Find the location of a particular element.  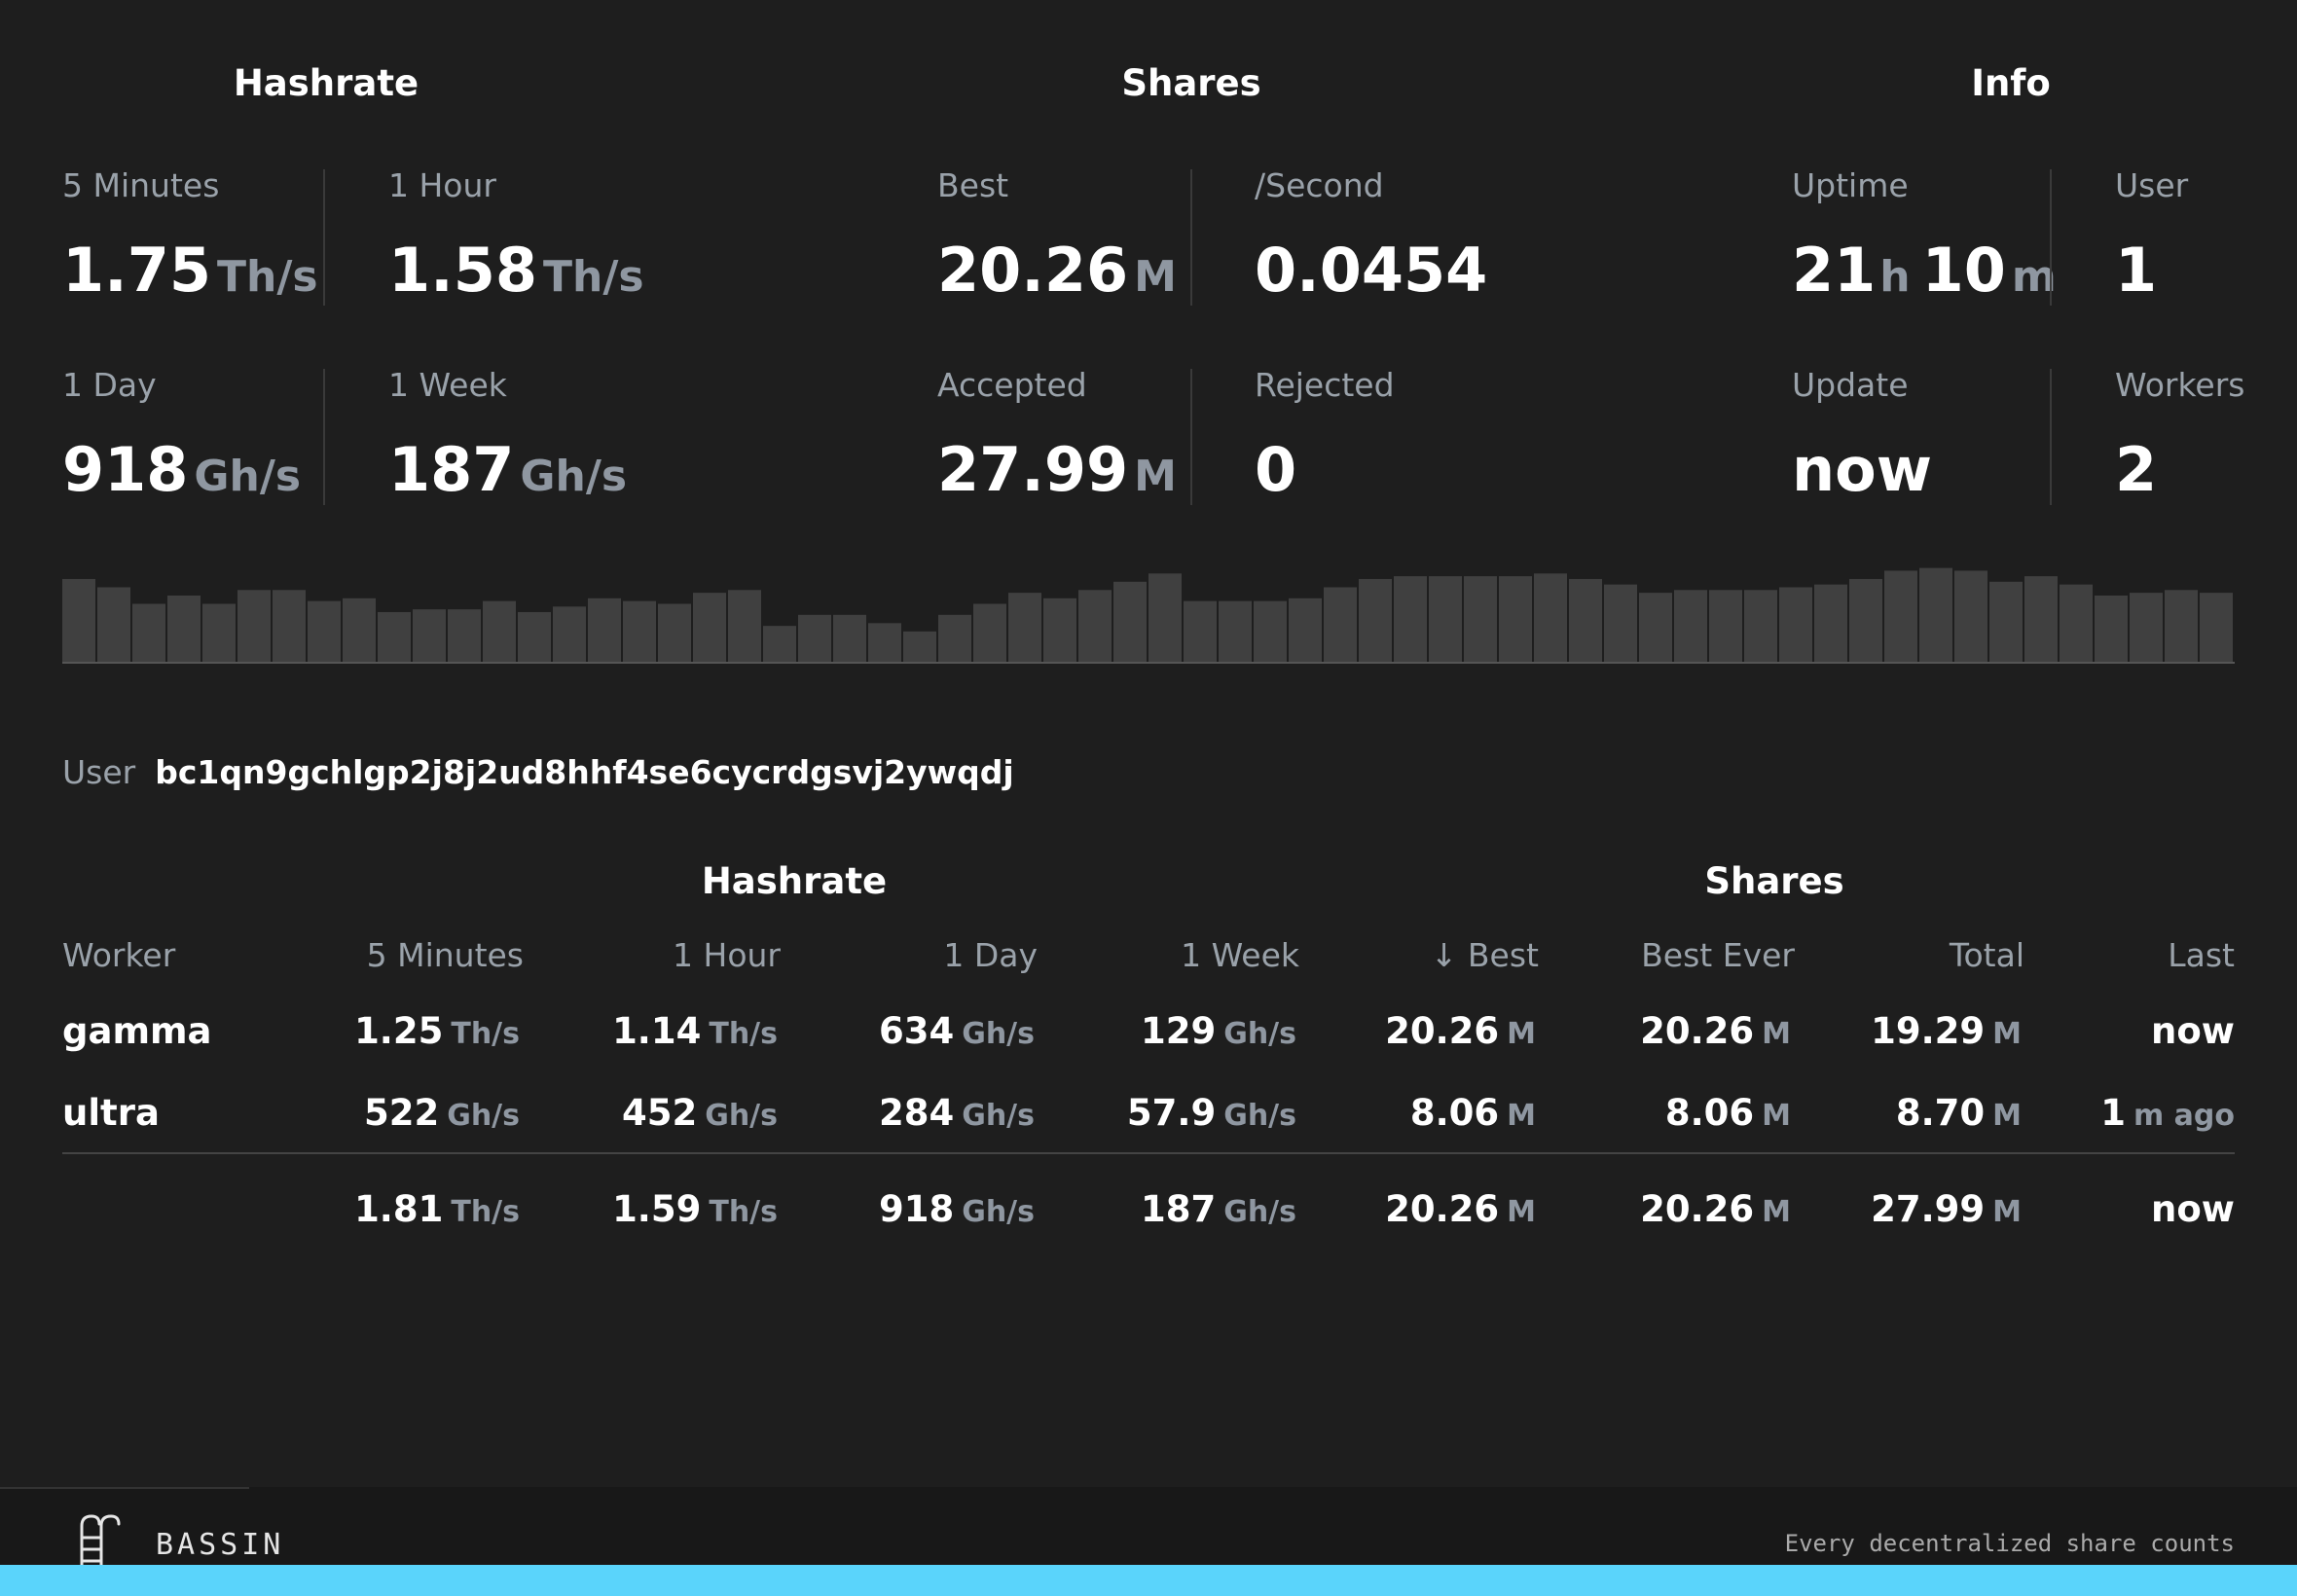

column-header-total: Total is located at coordinates (1987, 955).